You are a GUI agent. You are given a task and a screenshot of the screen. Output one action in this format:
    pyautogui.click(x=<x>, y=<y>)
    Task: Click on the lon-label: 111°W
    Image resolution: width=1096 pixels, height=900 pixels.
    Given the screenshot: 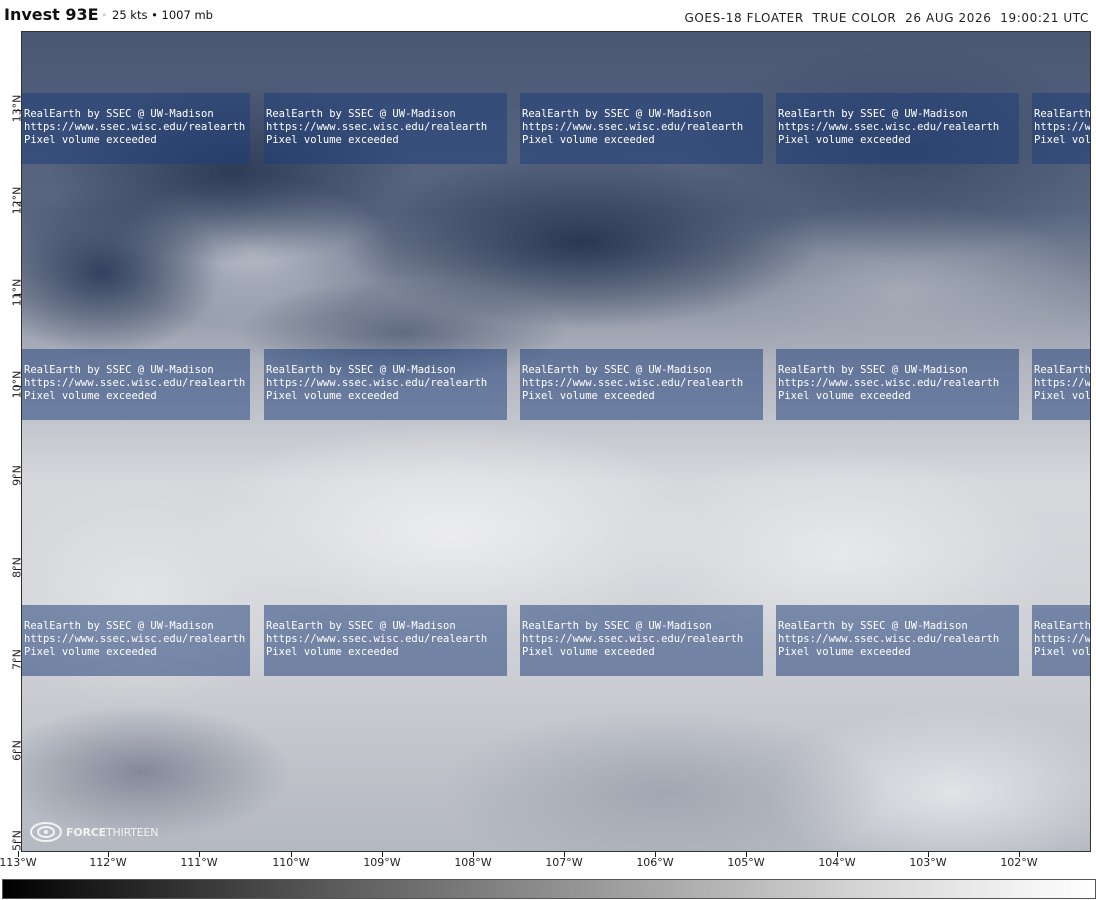 What is the action you would take?
    pyautogui.click(x=199, y=862)
    